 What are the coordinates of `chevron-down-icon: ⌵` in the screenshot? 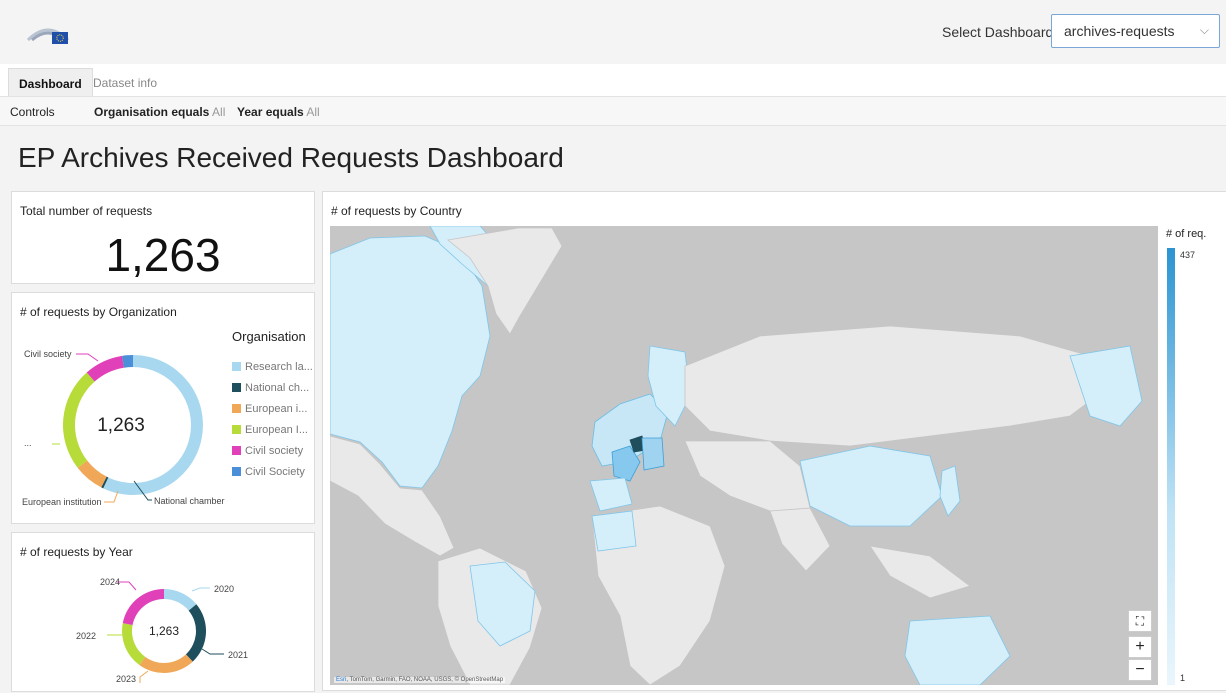 It's located at (1204, 30).